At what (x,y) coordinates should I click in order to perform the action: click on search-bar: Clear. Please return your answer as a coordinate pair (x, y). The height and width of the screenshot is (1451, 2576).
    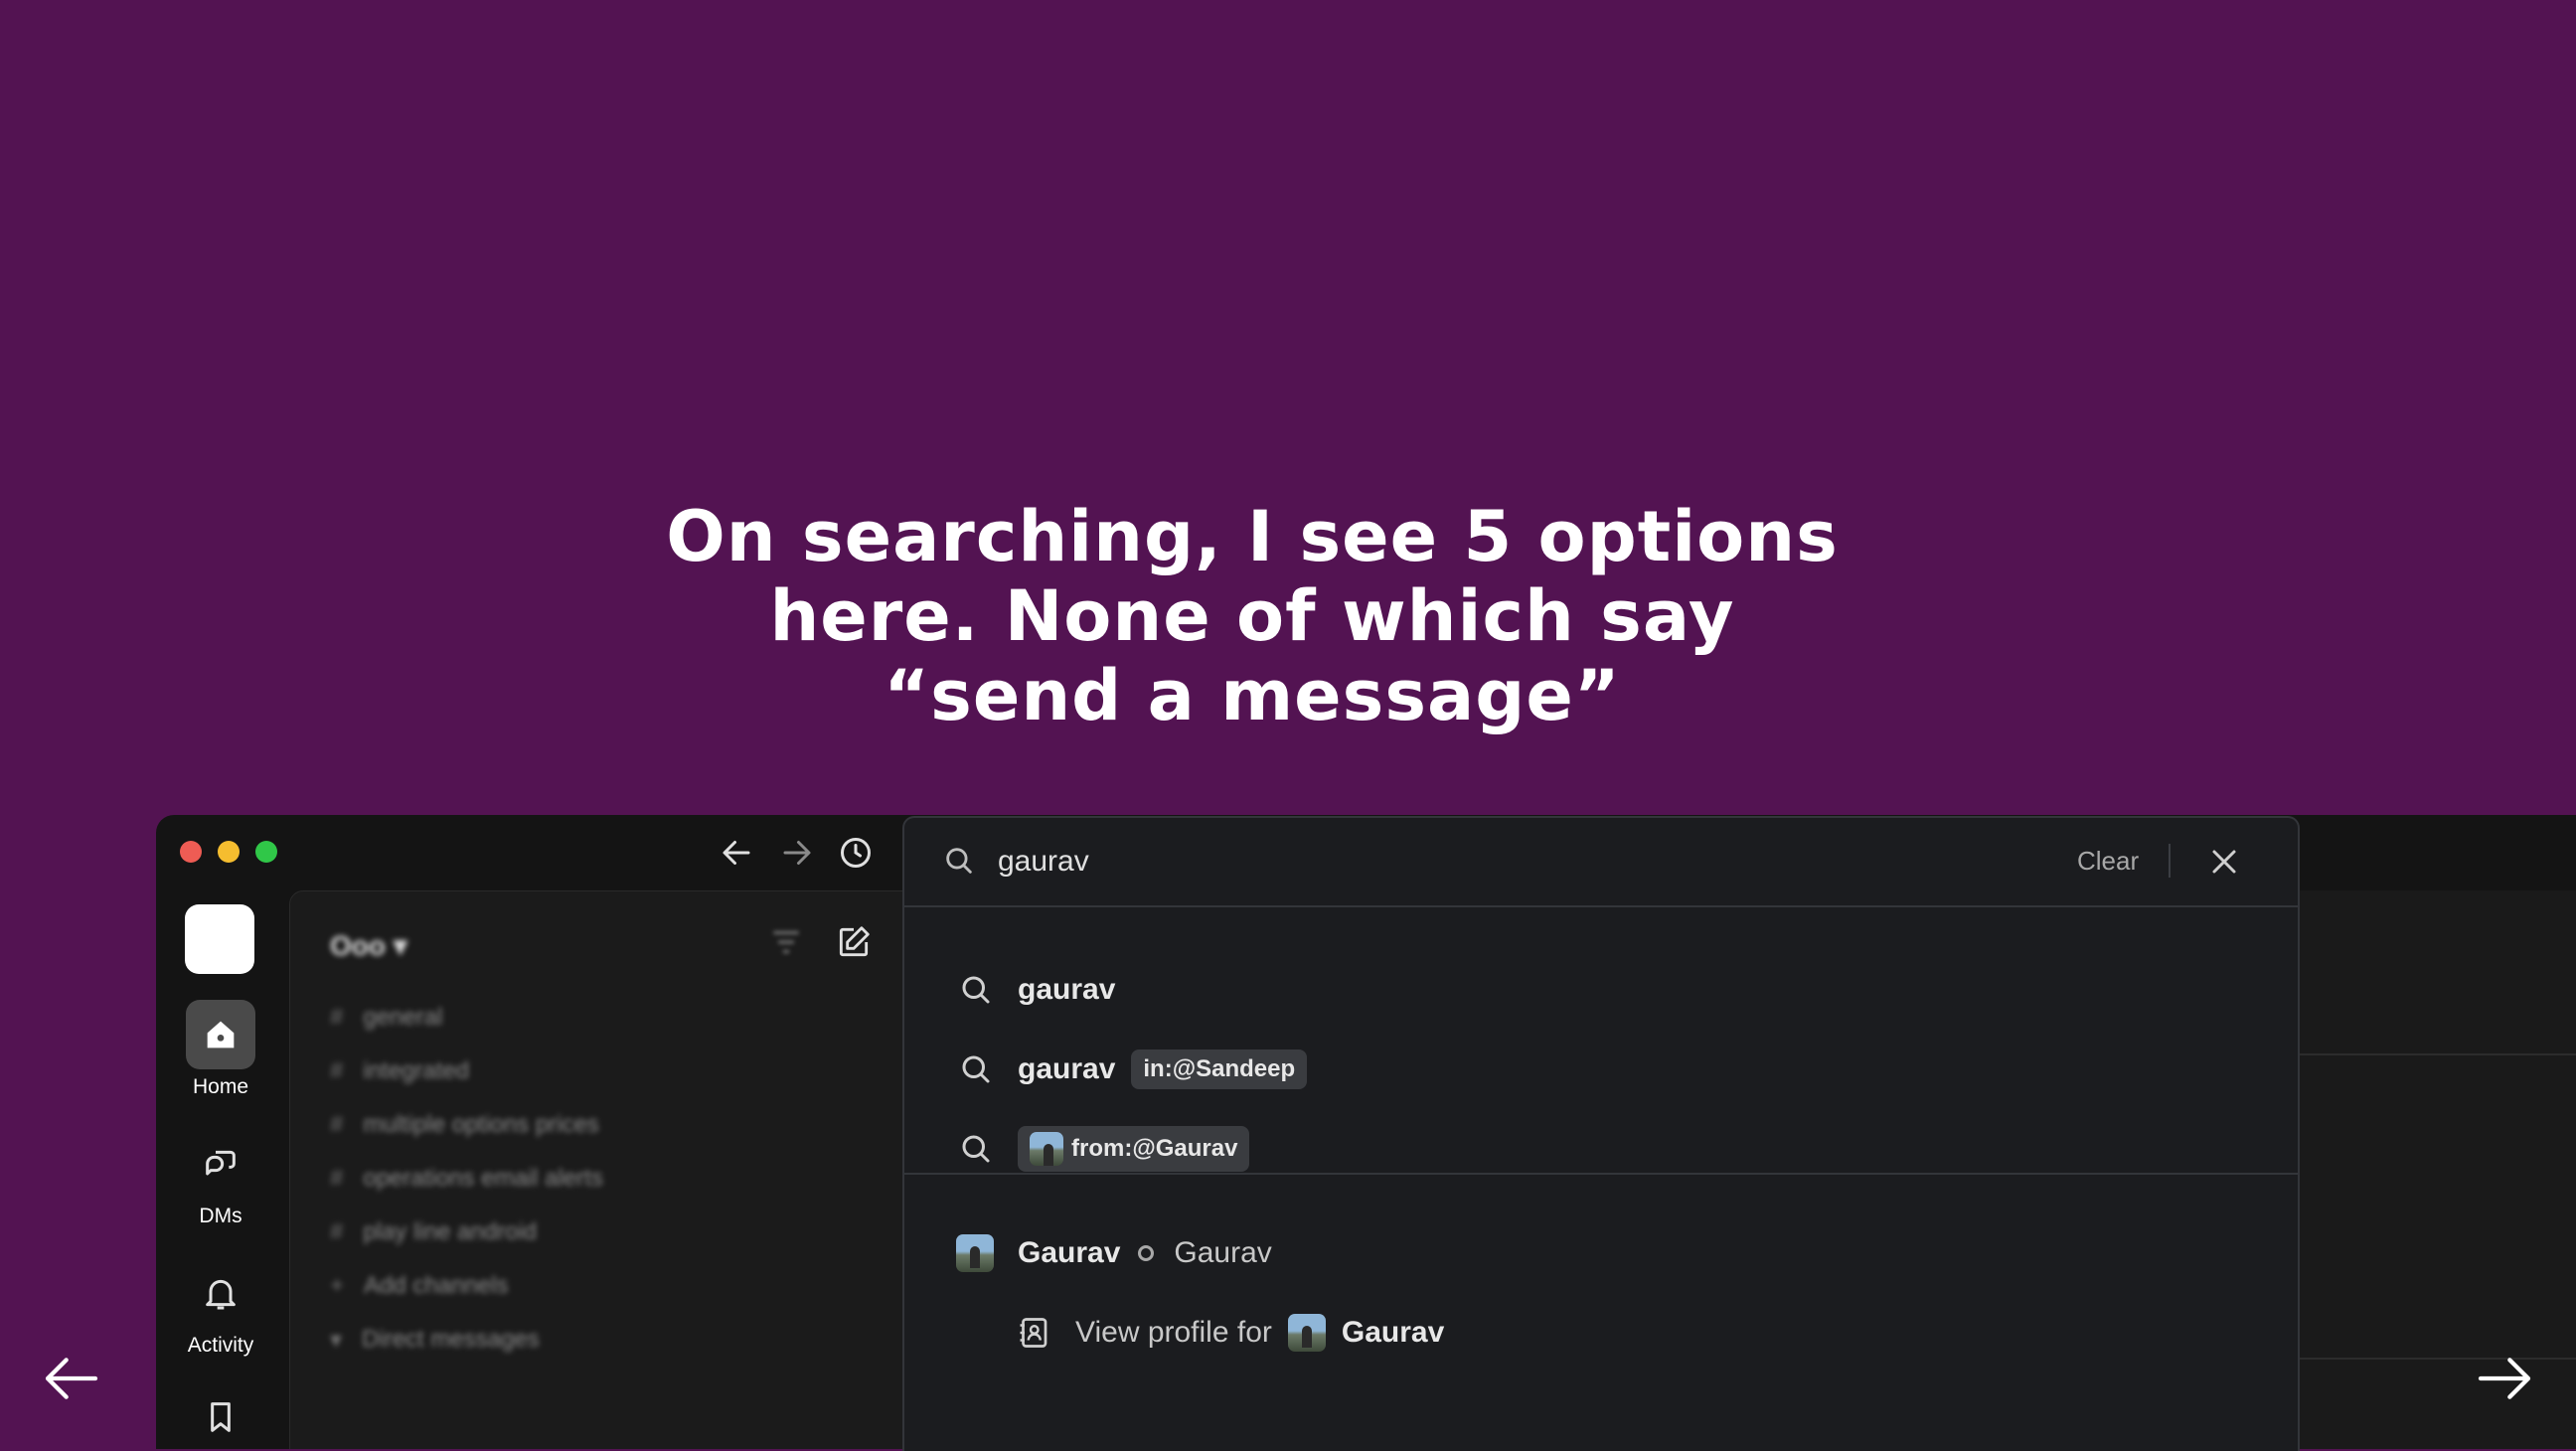
    Looking at the image, I should click on (1601, 862).